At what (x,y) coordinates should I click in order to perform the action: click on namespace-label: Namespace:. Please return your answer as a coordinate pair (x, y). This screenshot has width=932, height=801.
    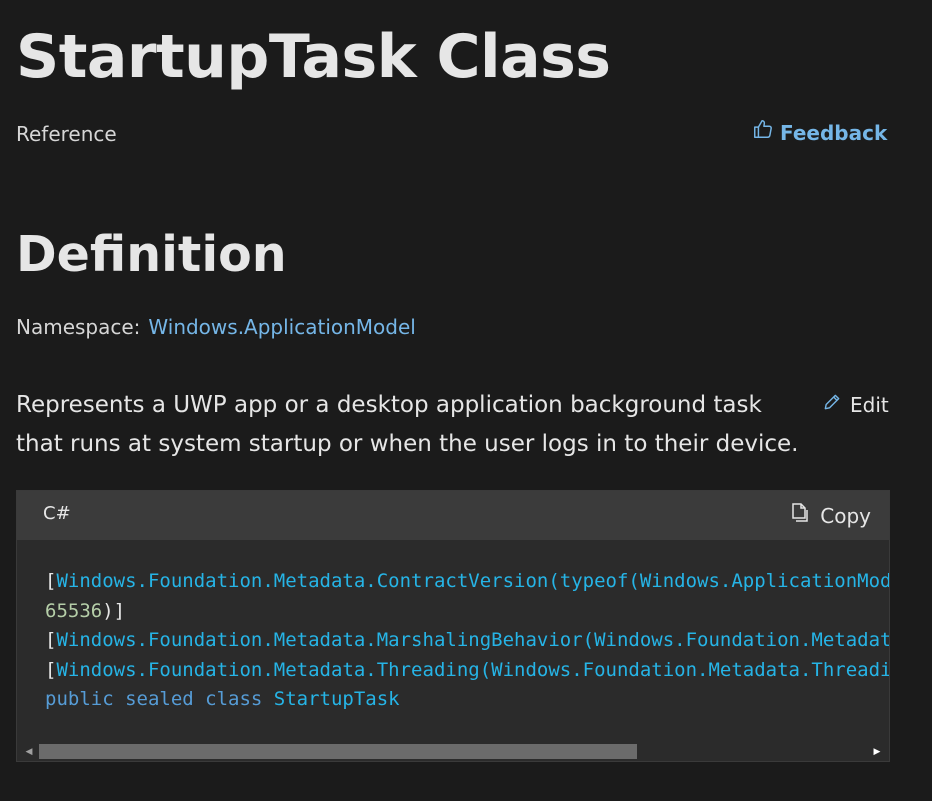
    Looking at the image, I should click on (78, 327).